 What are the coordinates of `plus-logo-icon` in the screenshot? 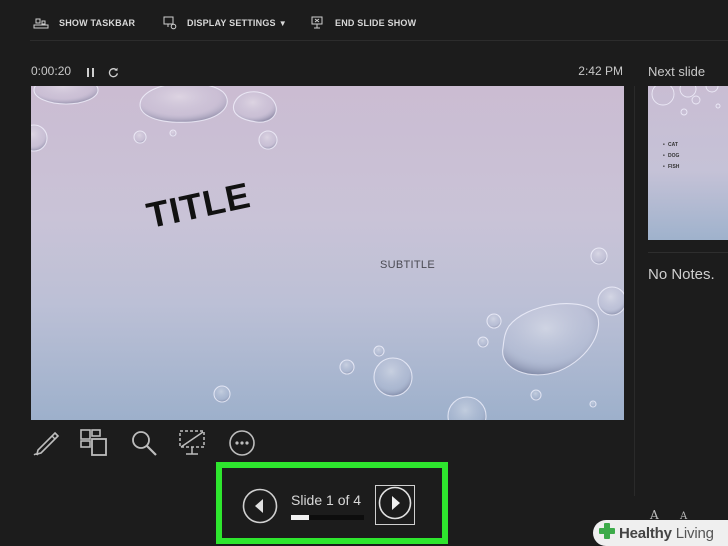 It's located at (607, 533).